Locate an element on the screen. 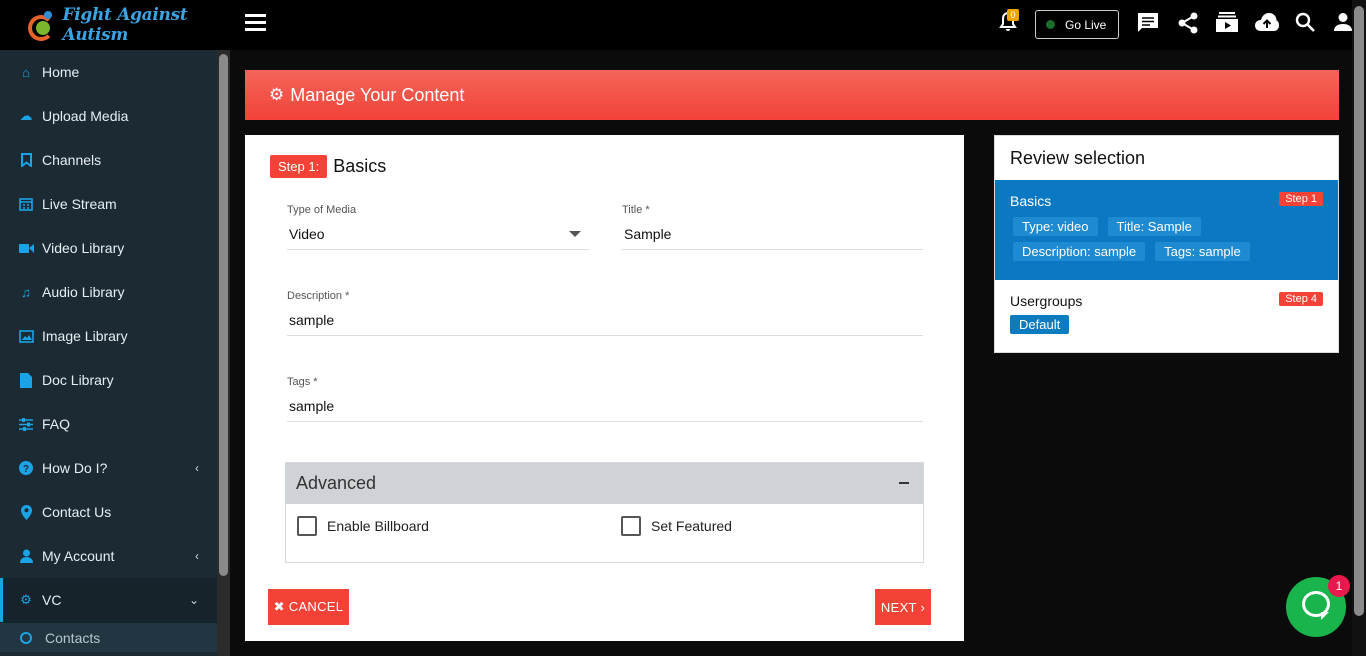 The height and width of the screenshot is (656, 1366). user-icon is located at coordinates (26, 556).